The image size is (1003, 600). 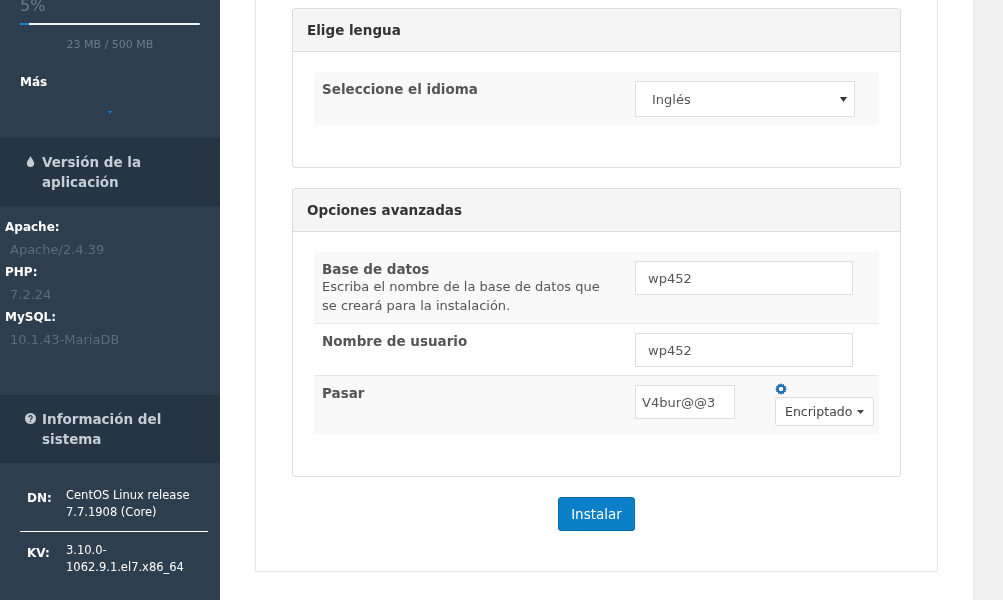 I want to click on system-value: CentOS Linux release 7.7.1908 (Core), so click(x=128, y=504).